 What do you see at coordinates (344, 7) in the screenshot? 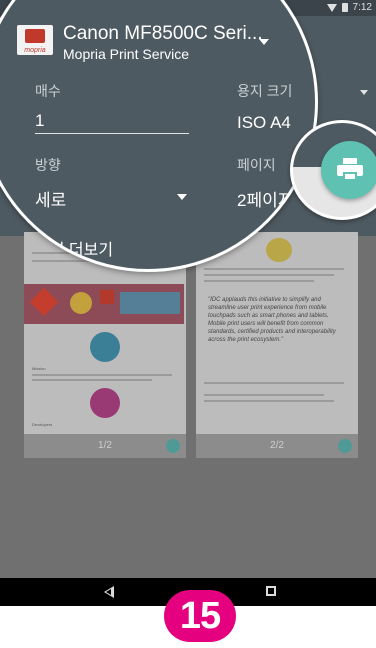
I see `battery-icon` at bounding box center [344, 7].